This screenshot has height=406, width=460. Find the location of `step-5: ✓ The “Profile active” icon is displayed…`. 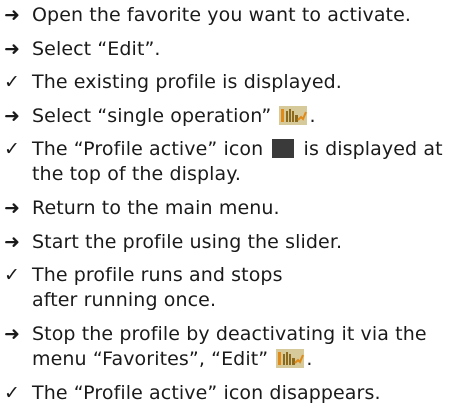

step-5: ✓ The “Profile active” icon is displayed… is located at coordinates (230, 162).